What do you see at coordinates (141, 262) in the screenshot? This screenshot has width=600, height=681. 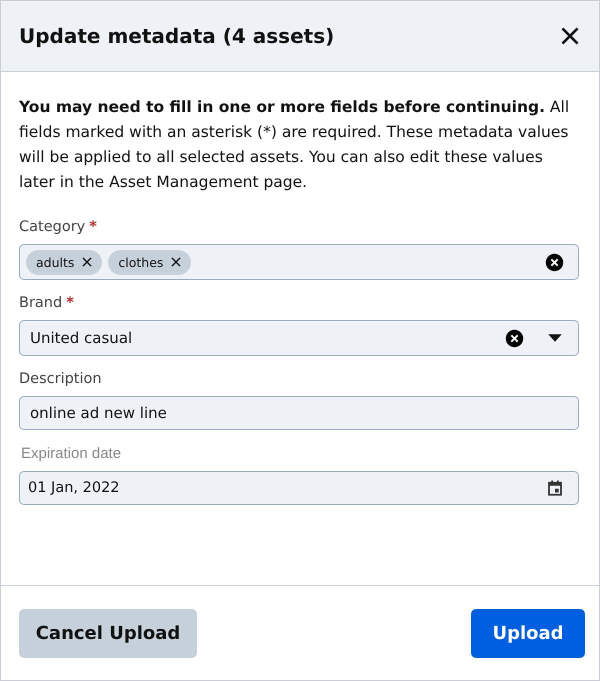 I see `tag-label: clothes` at bounding box center [141, 262].